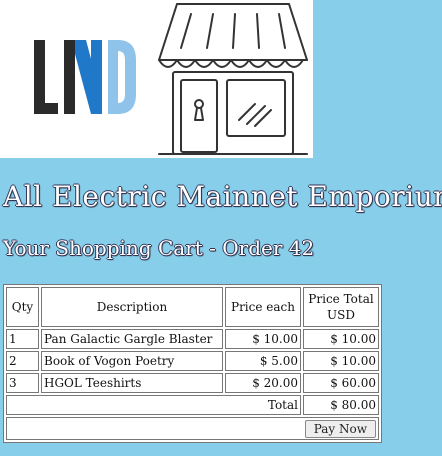  I want to click on column-header-description: Description, so click(132, 307).